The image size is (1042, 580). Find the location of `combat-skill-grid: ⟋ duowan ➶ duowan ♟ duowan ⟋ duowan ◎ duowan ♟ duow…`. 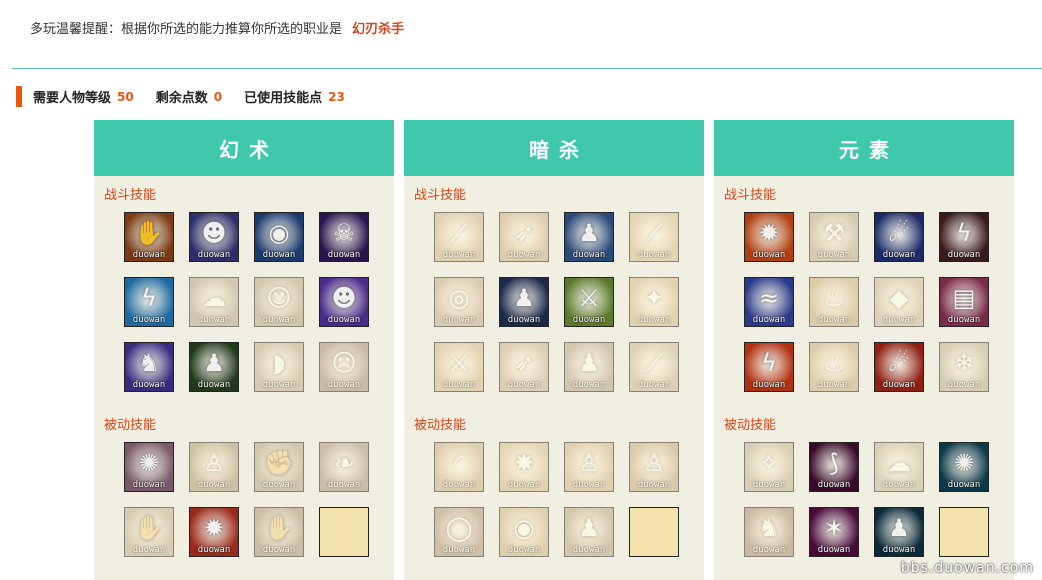

combat-skill-grid: ⟋ duowan ➶ duowan ♟ duowan ⟋ duowan ◎ duowan ♟ duow… is located at coordinates (556, 302).